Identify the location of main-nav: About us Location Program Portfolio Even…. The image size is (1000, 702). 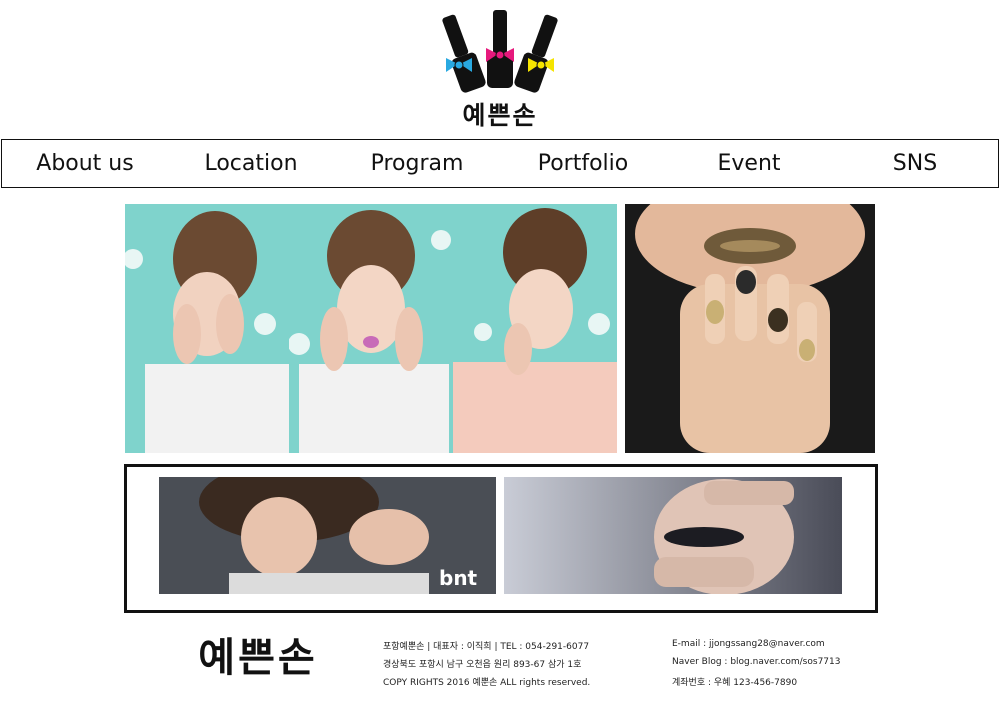
(500, 163).